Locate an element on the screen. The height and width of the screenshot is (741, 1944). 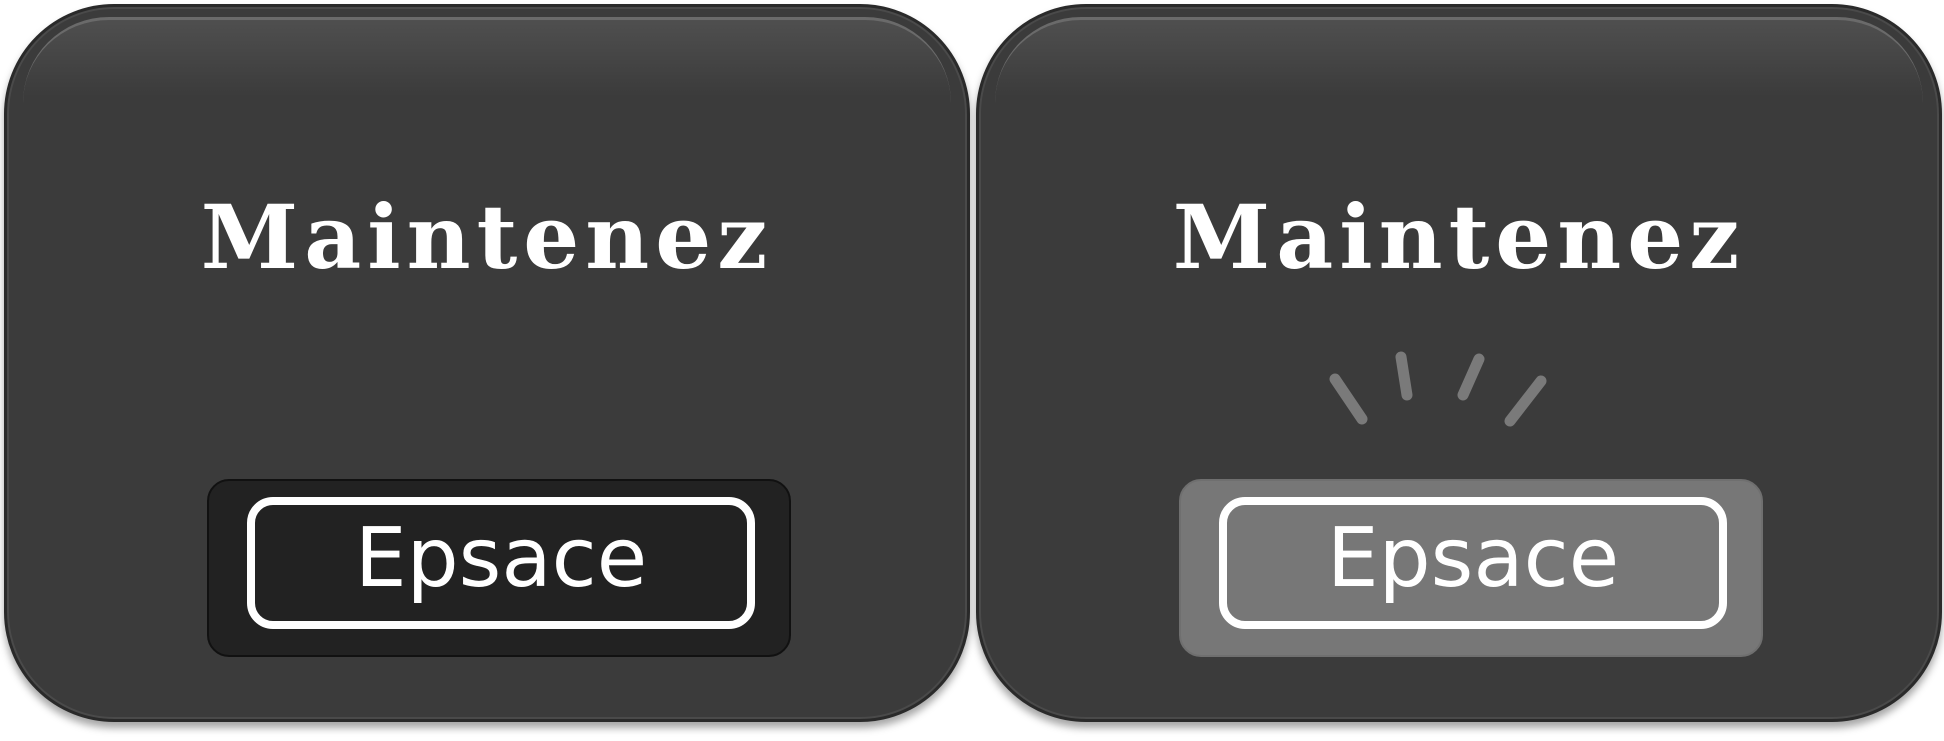
space-key-pressed: Epsace is located at coordinates (1471, 568).